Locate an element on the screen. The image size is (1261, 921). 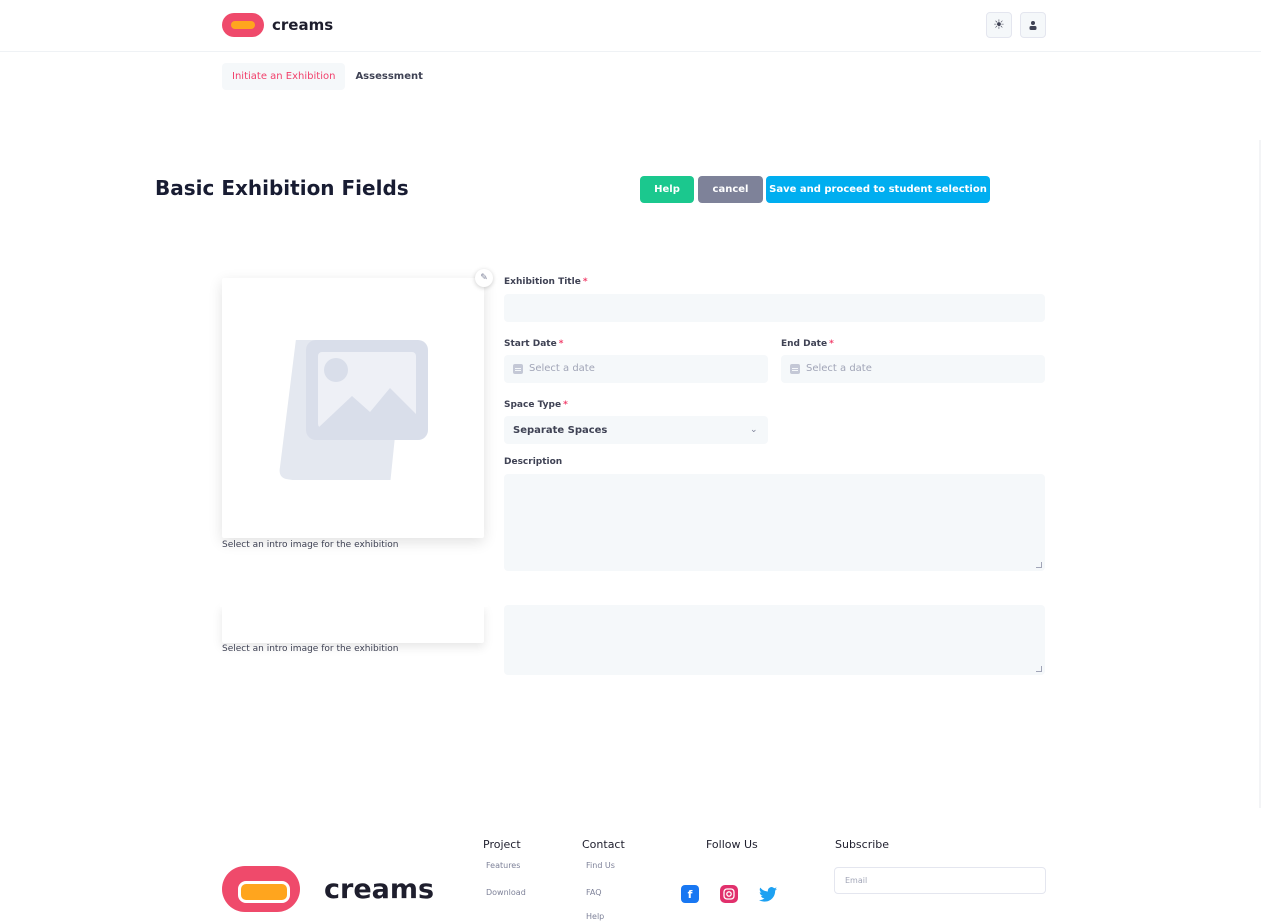
footer-logo-text: creams is located at coordinates (379, 889).